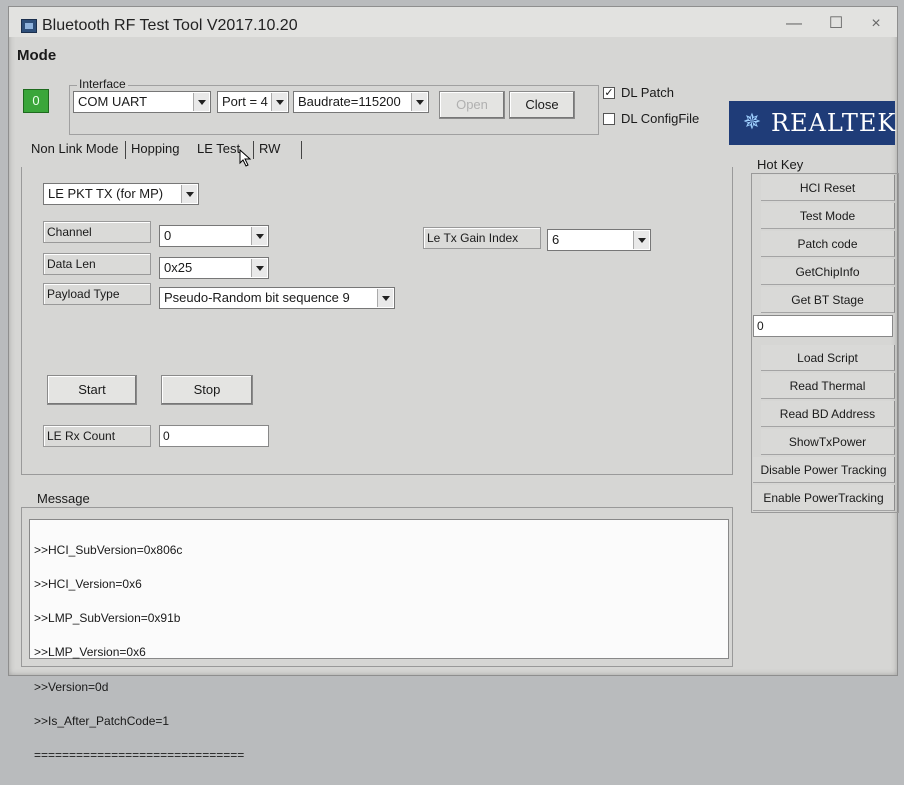 The height and width of the screenshot is (785, 904). What do you see at coordinates (828, 358) in the screenshot?
I see `load-script-button: Load Script` at bounding box center [828, 358].